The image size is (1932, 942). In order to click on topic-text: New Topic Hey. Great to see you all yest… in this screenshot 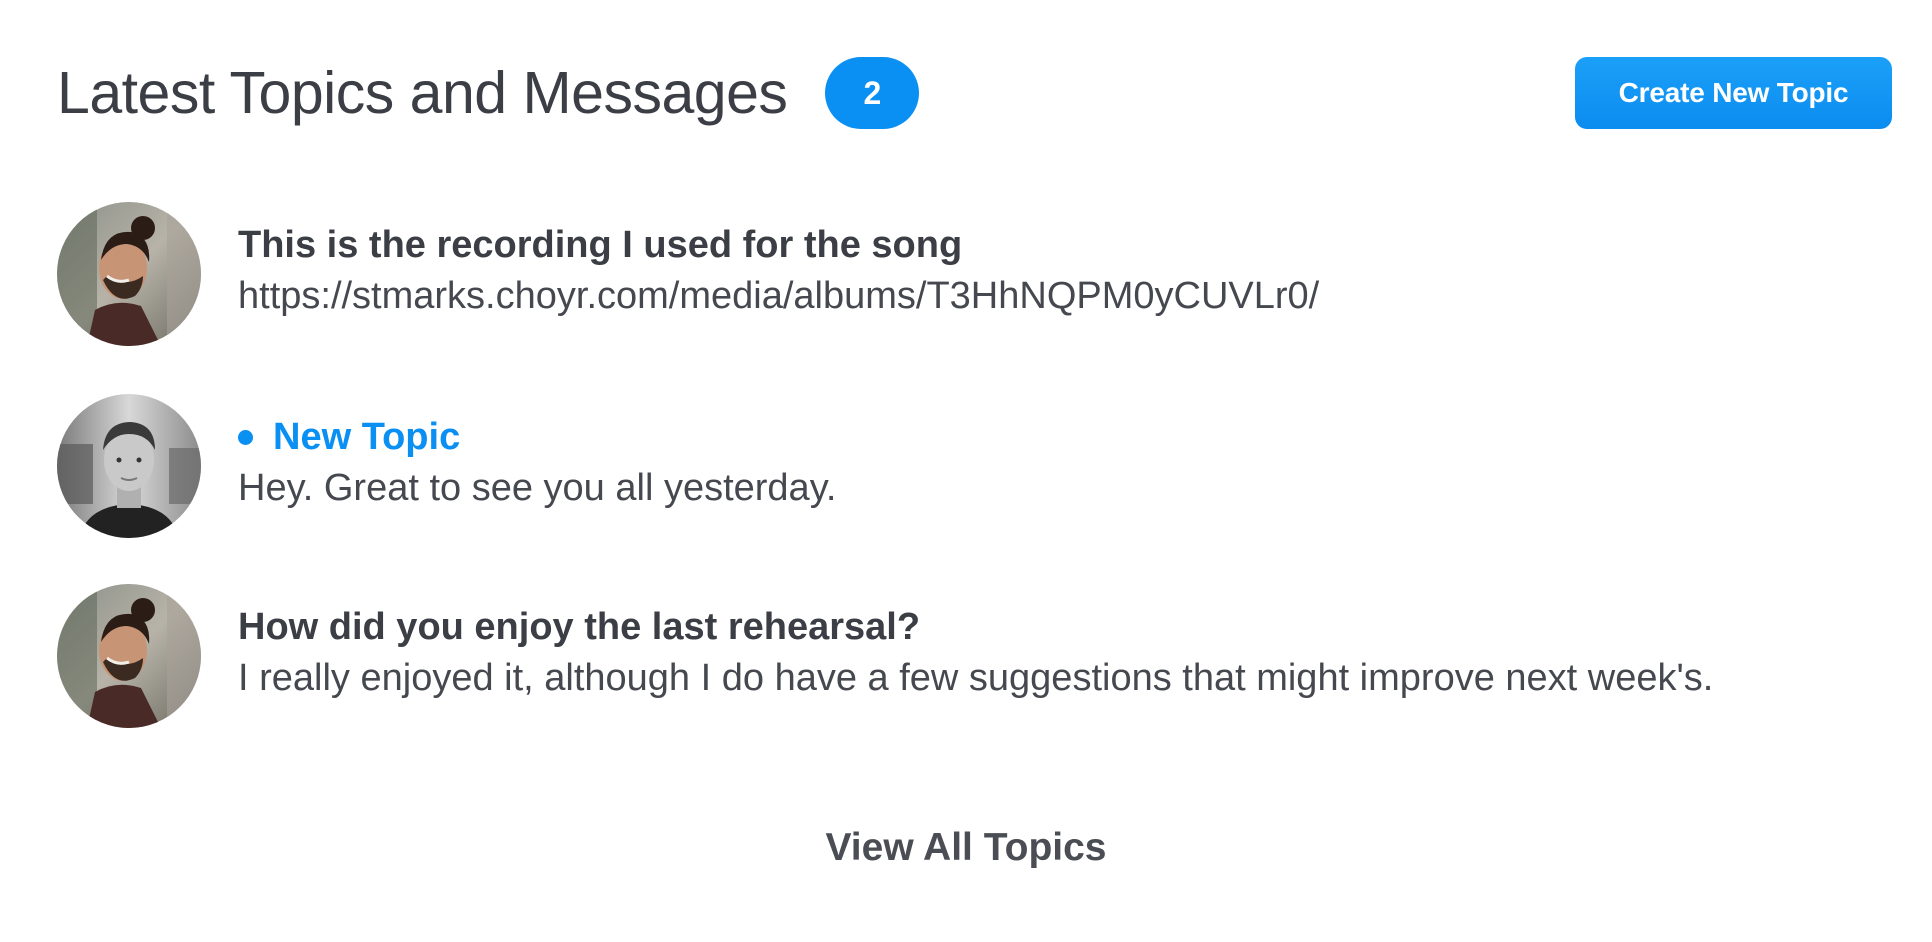, I will do `click(537, 454)`.